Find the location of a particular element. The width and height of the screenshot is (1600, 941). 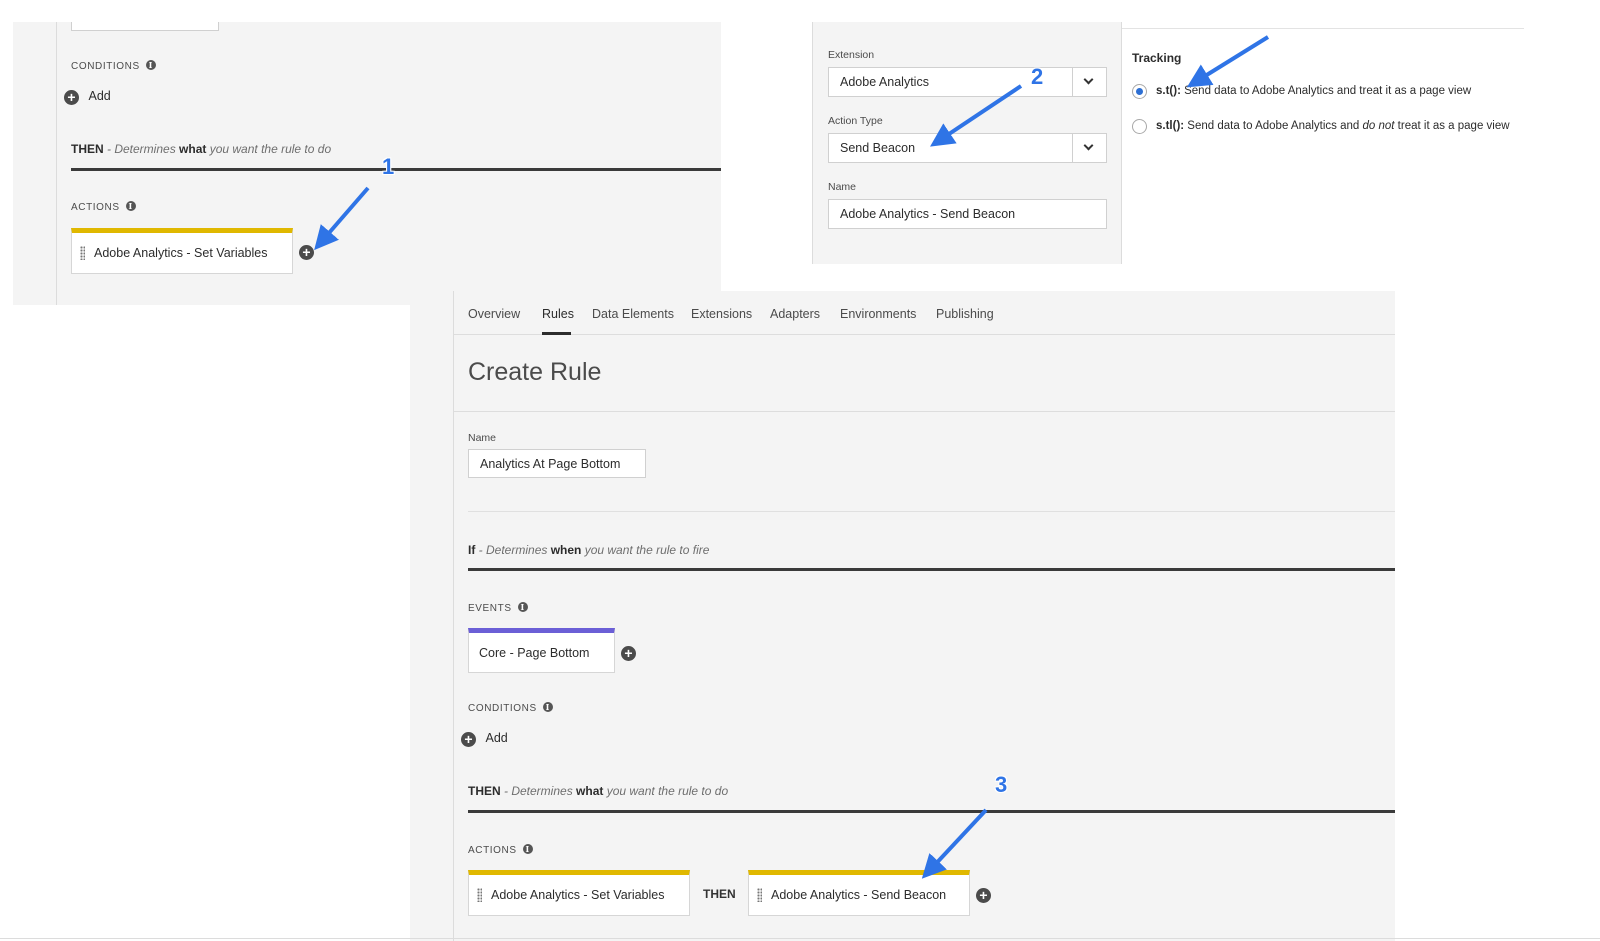

tab-rules: Rules is located at coordinates (558, 314).